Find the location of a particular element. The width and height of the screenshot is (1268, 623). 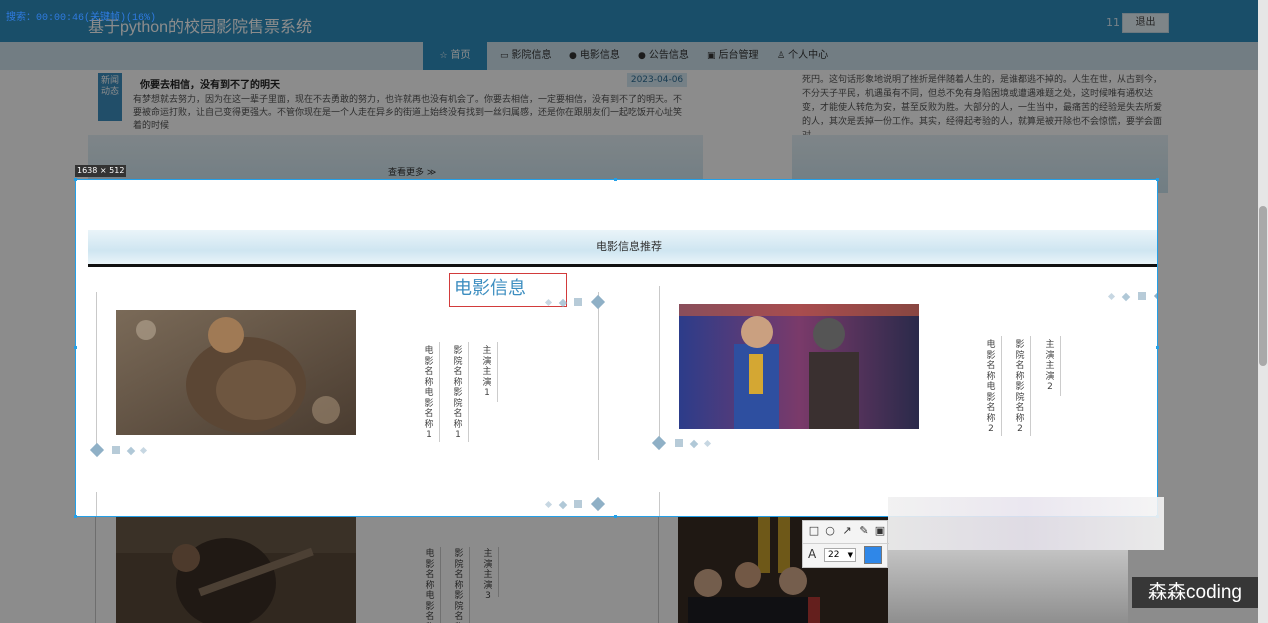

main-nav: ☆ 首页 ▭ 影院信息 ● 电影信息 ● 公告信息 ▣ 后台管理 ♙ 个人中心 is located at coordinates (629, 56).